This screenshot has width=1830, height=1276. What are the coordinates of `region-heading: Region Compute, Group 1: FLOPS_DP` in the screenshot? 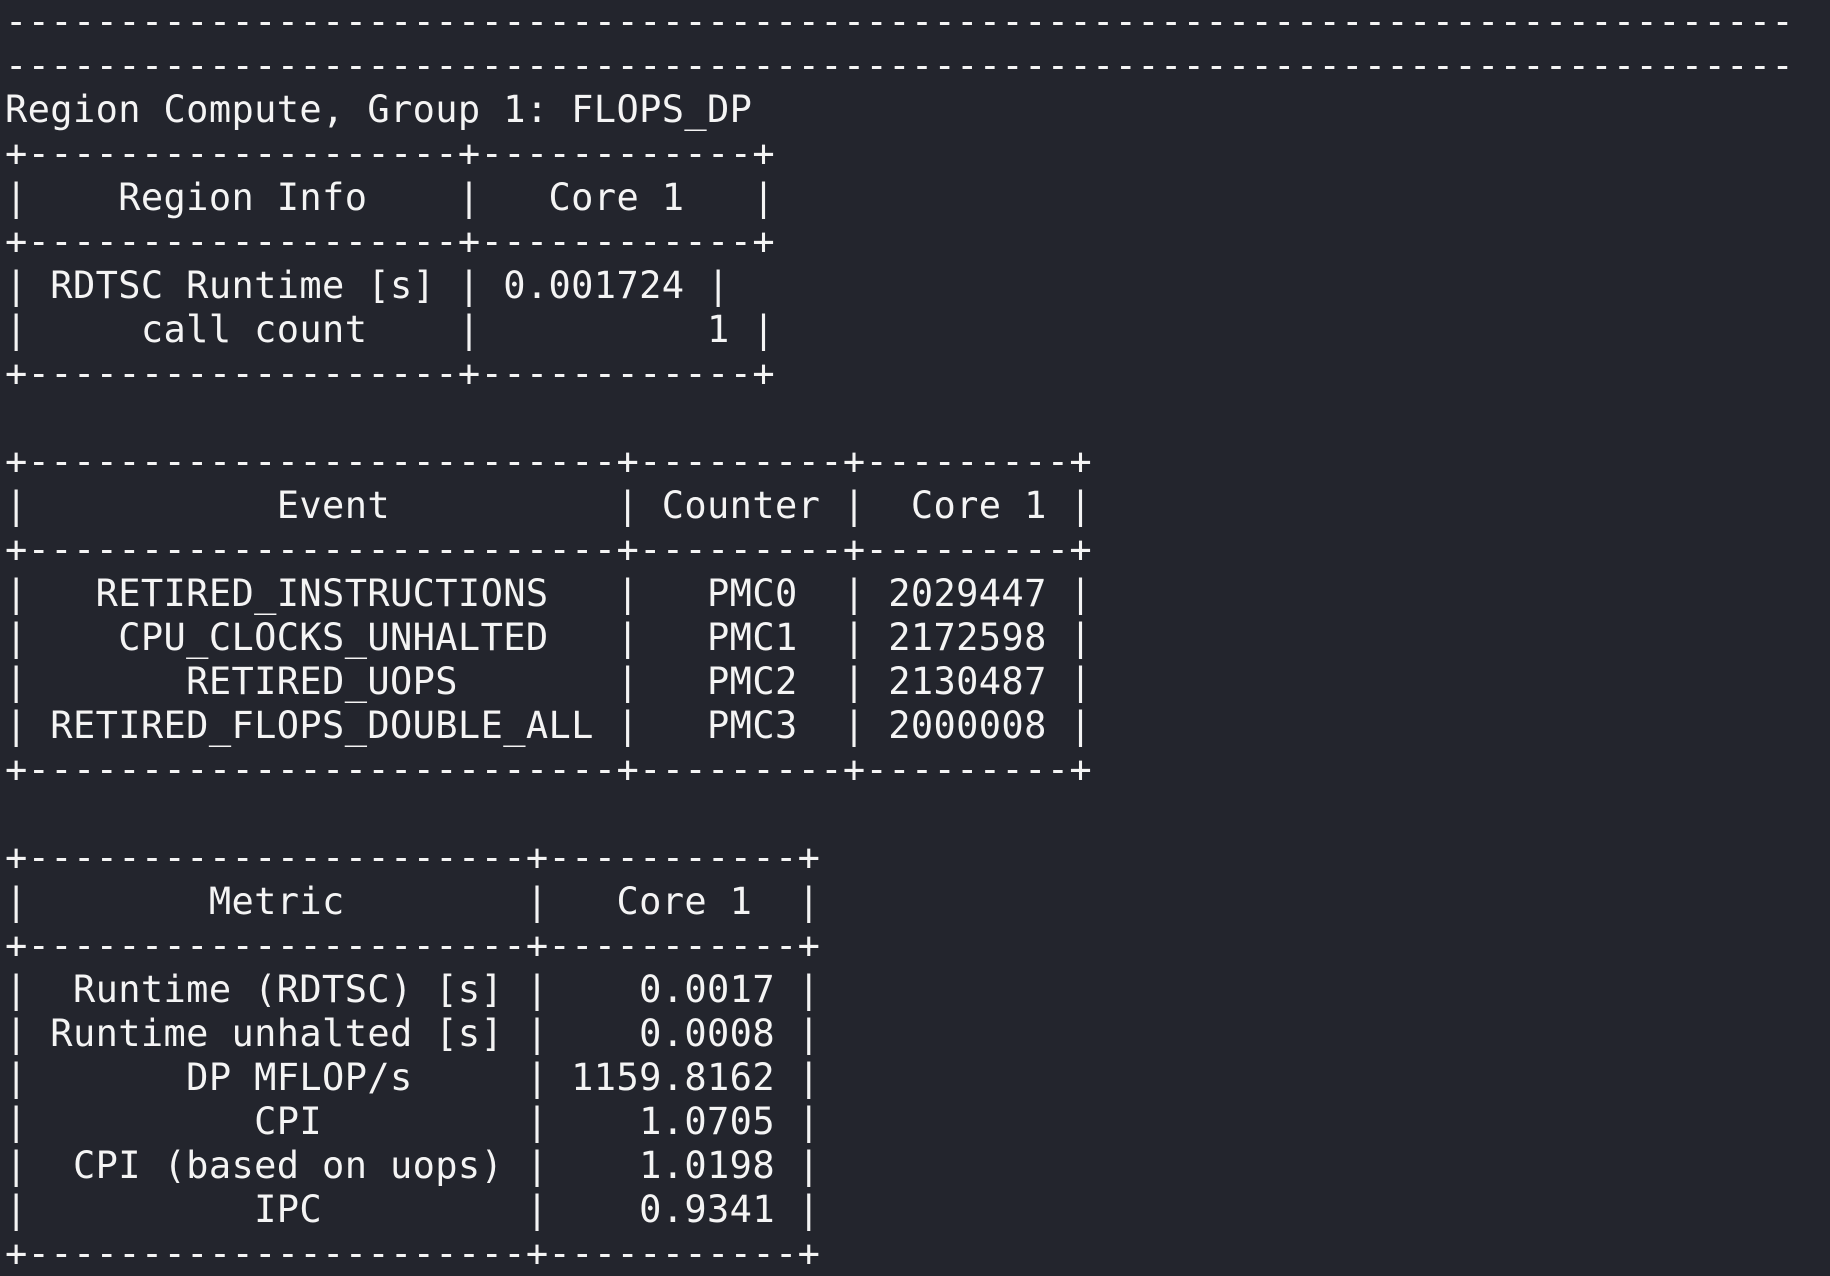 It's located at (379, 109).